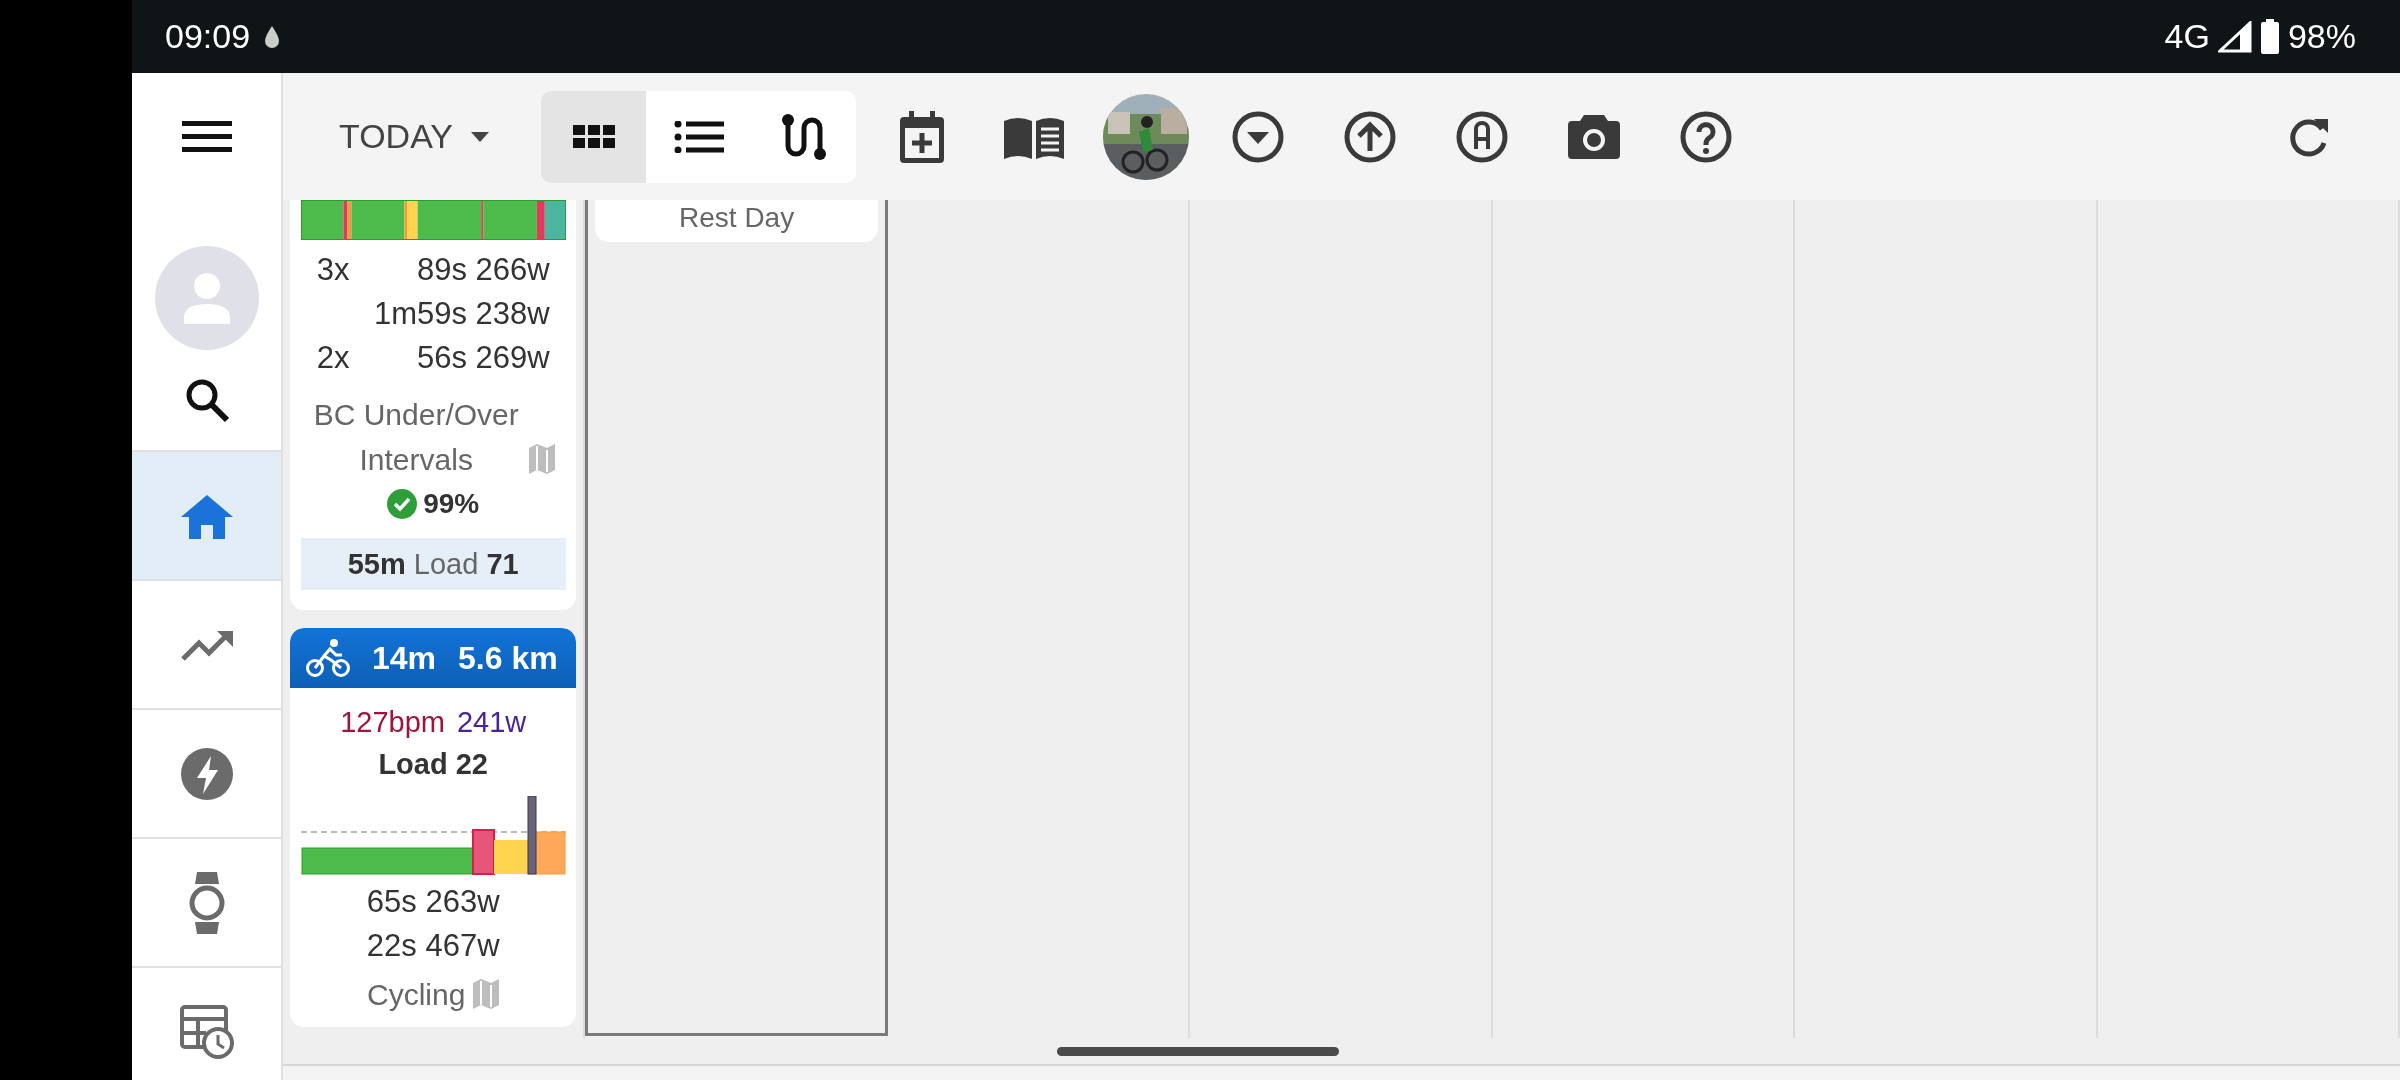 The width and height of the screenshot is (2400, 1080). Describe the element at coordinates (1370, 136) in the screenshot. I see `upload-icon` at that location.